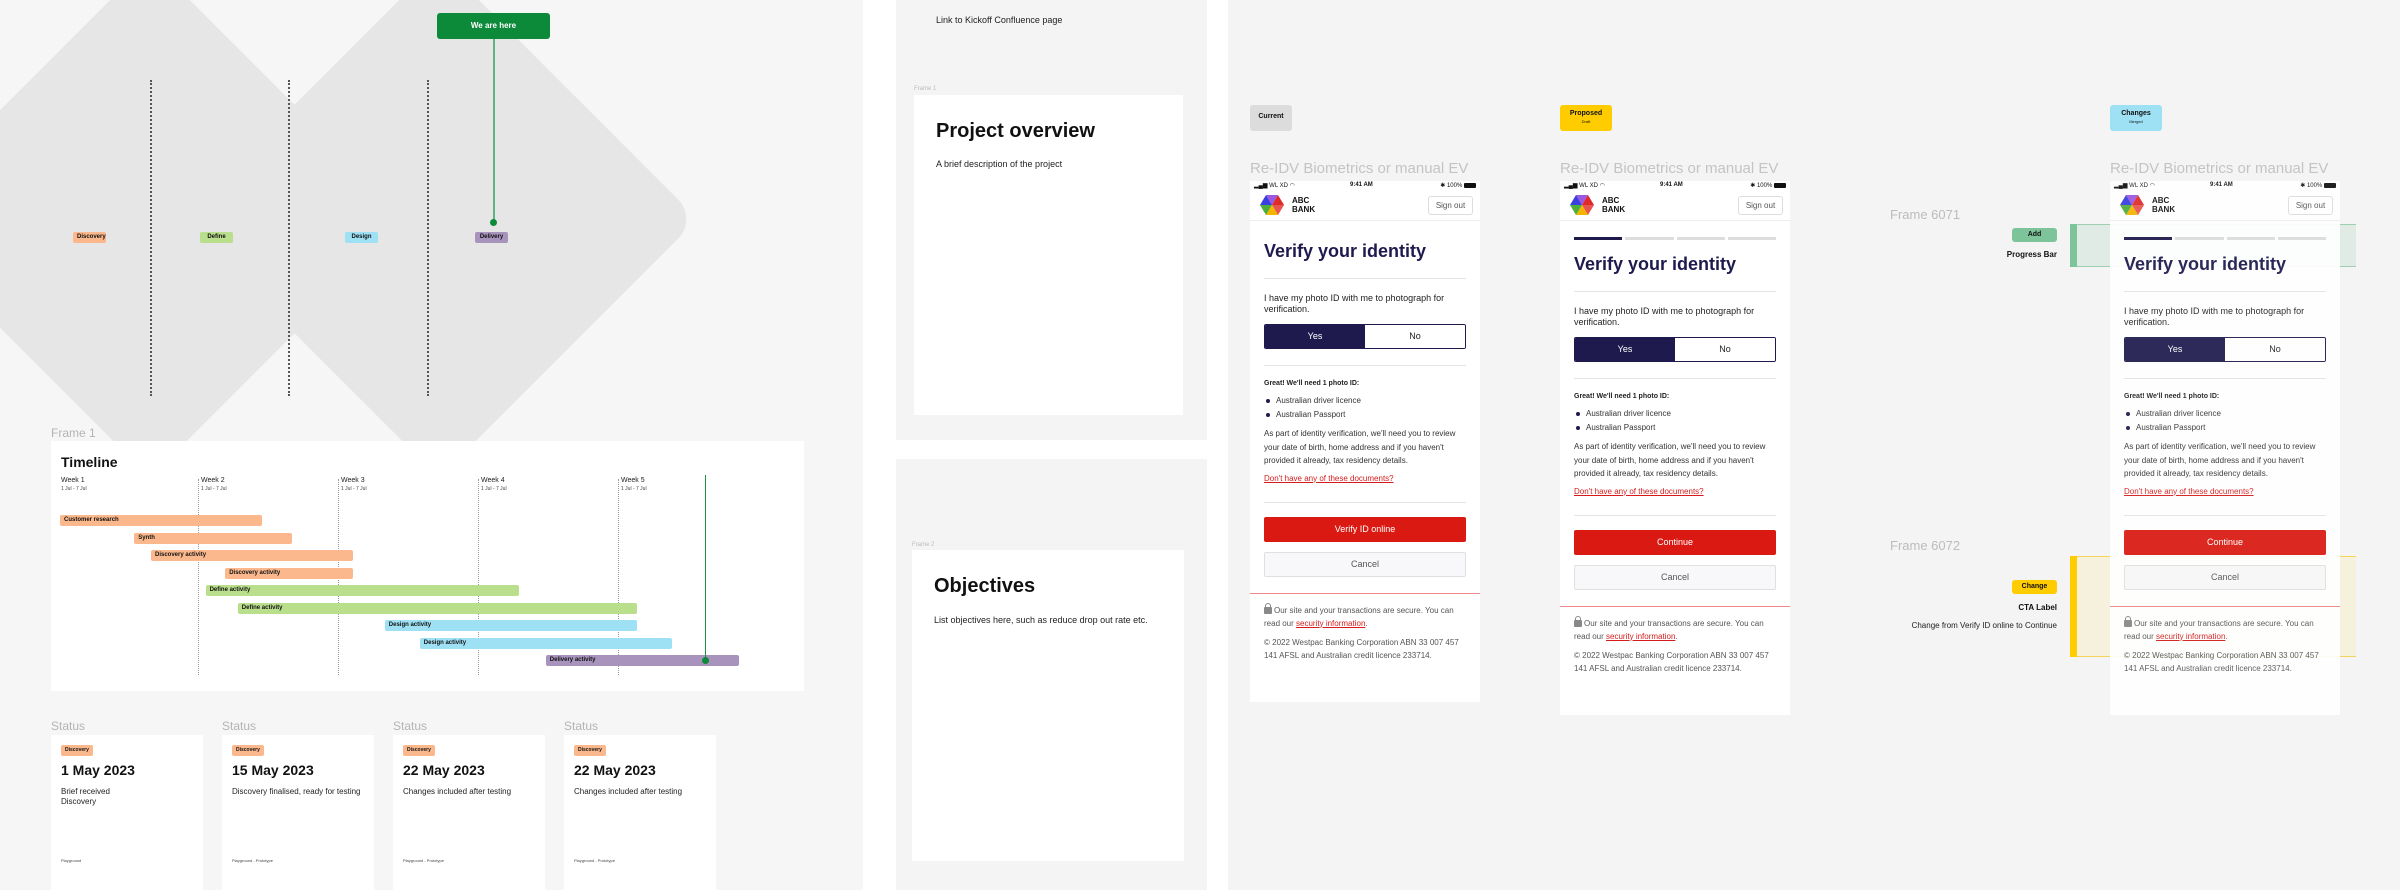  I want to click on frame-label: Frame 2, so click(923, 545).